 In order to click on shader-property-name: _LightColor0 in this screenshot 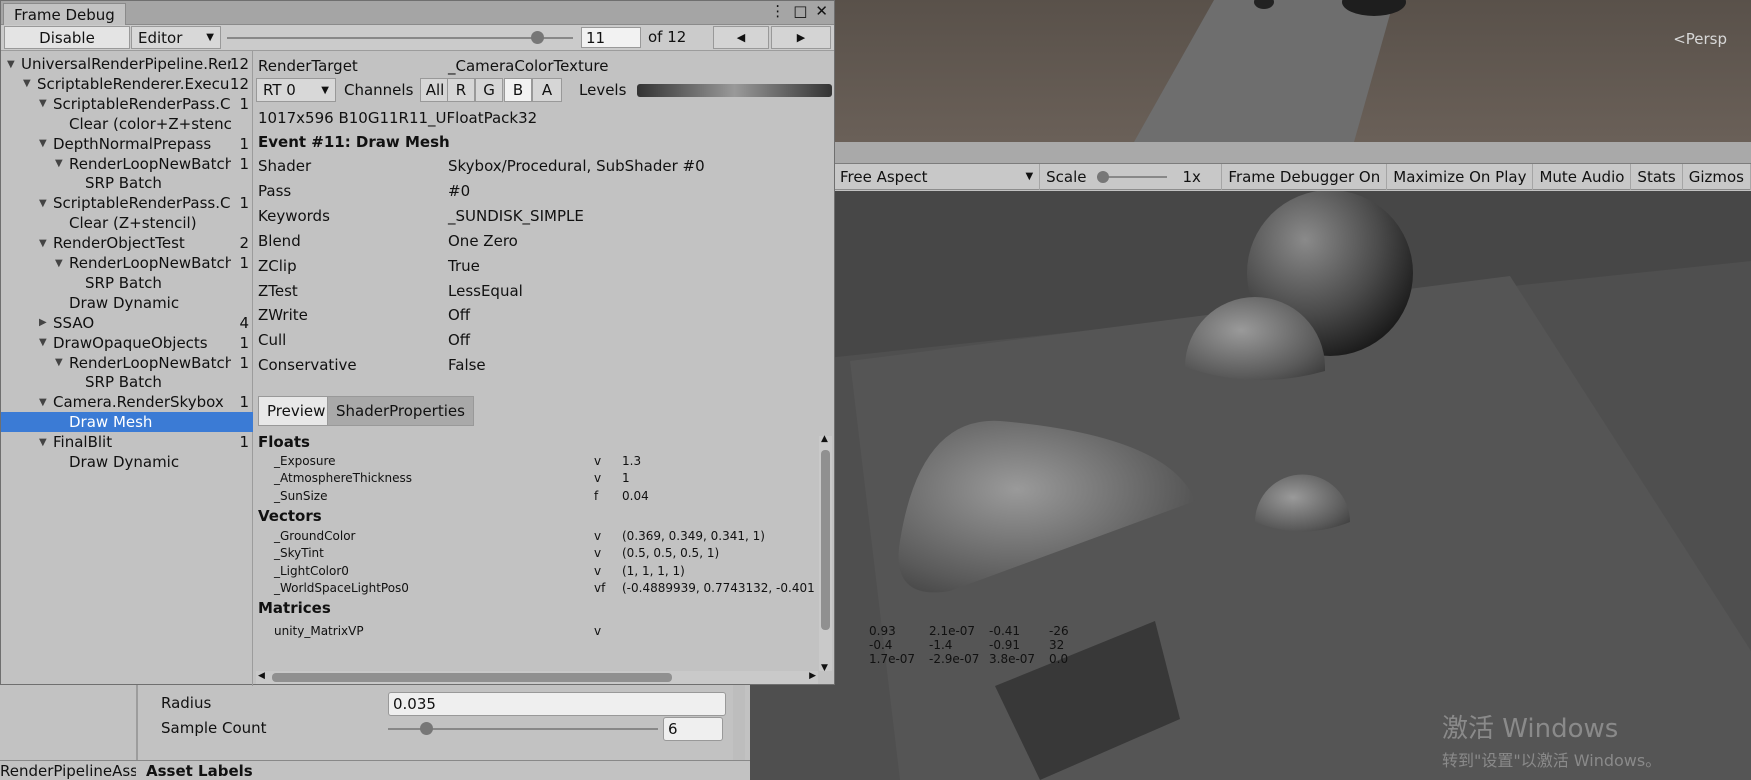, I will do `click(311, 570)`.